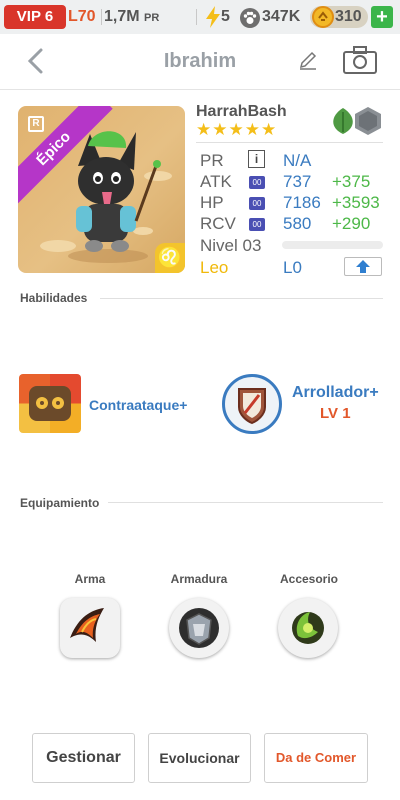 Image resolution: width=400 pixels, height=800 pixels. Describe the element at coordinates (101, 189) in the screenshot. I see `pet-portrait: R Épico ♌` at that location.